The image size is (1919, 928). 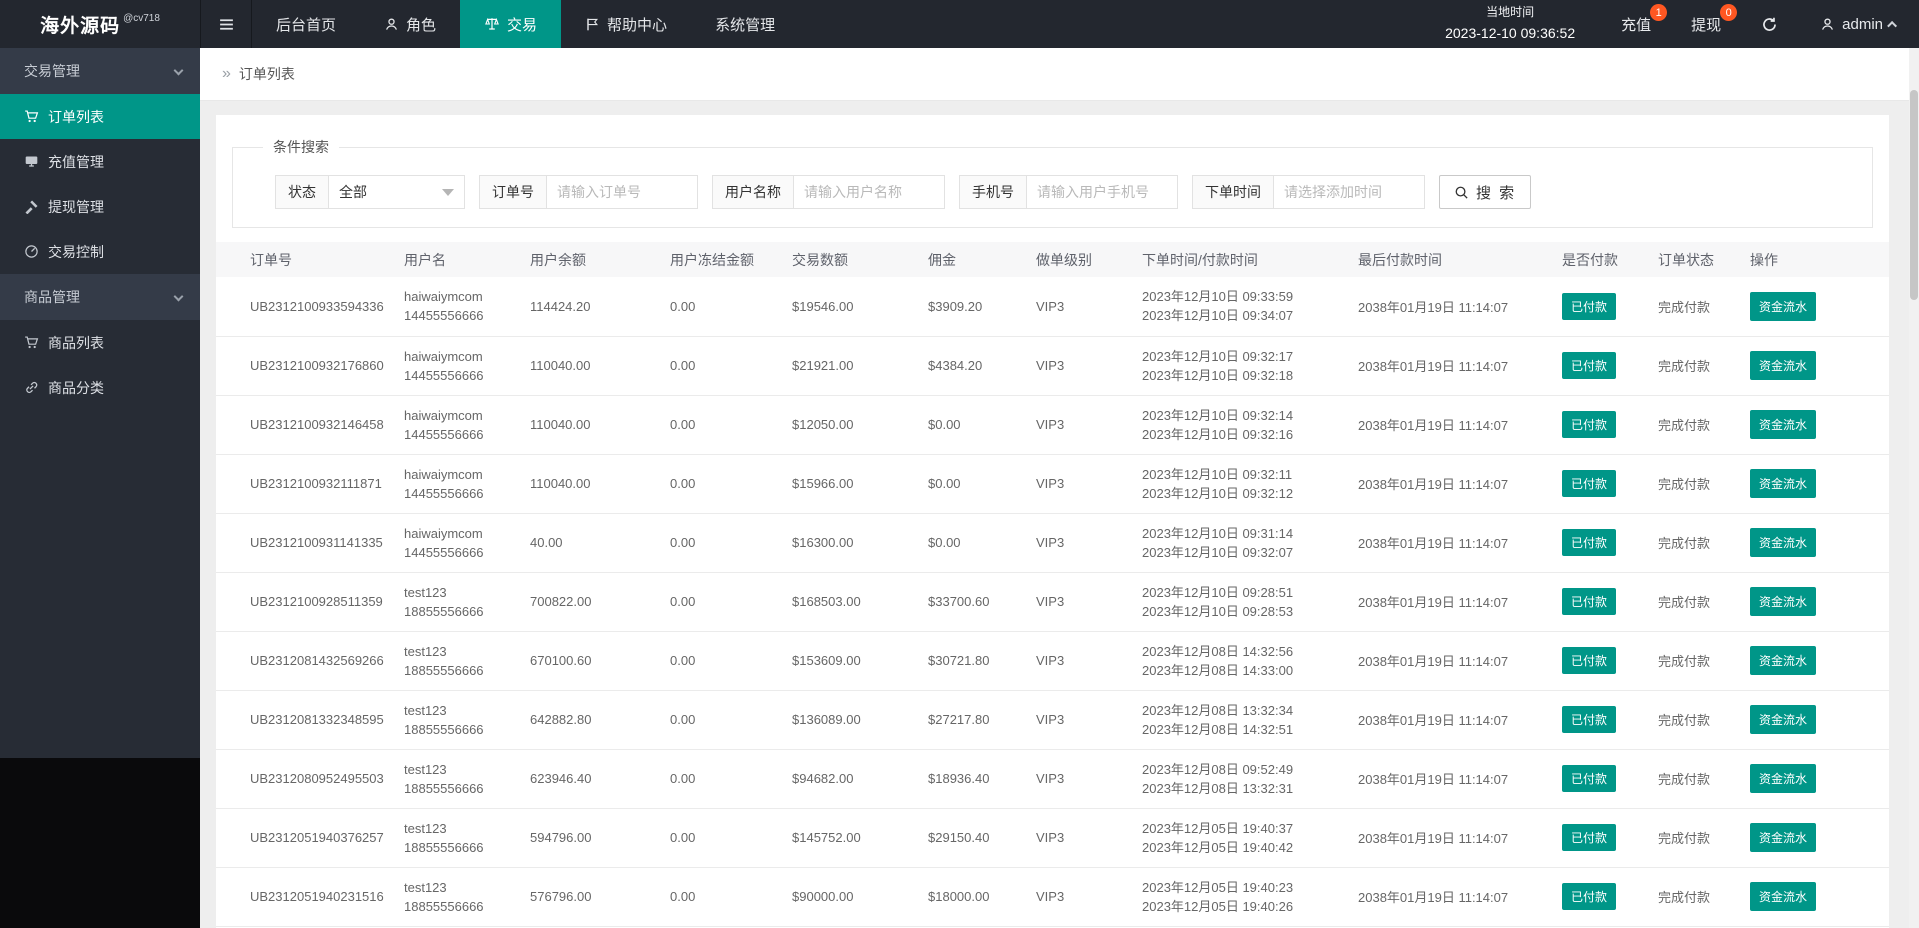 I want to click on phone-input, so click(x=1102, y=192).